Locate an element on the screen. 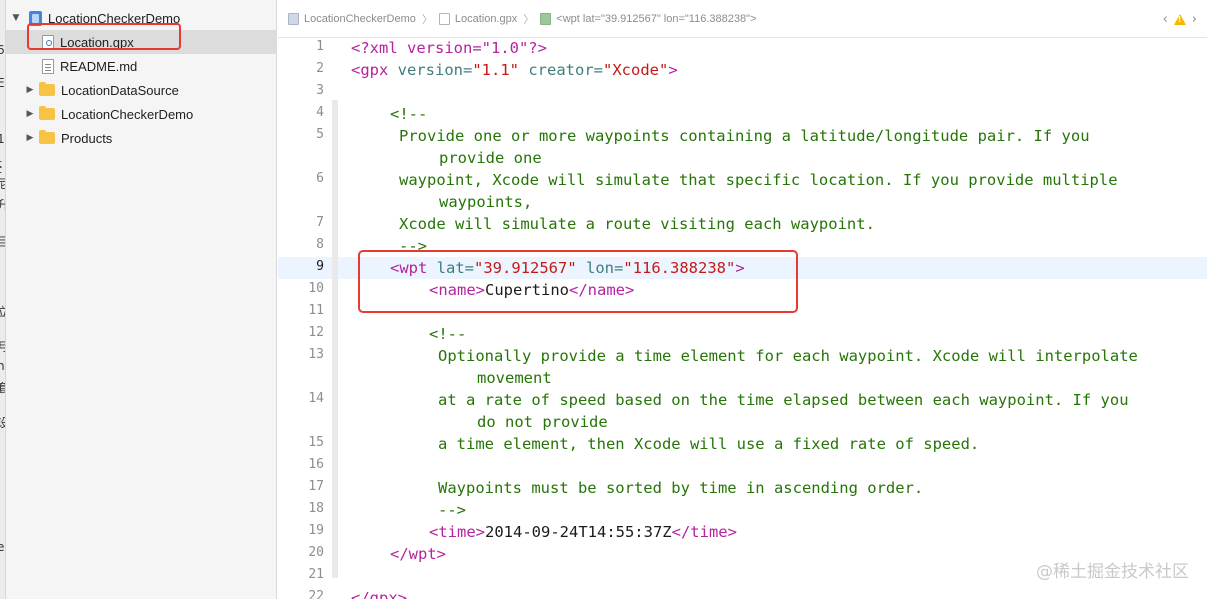 This screenshot has width=1207, height=599. gpx-file-icon is located at coordinates (444, 18).